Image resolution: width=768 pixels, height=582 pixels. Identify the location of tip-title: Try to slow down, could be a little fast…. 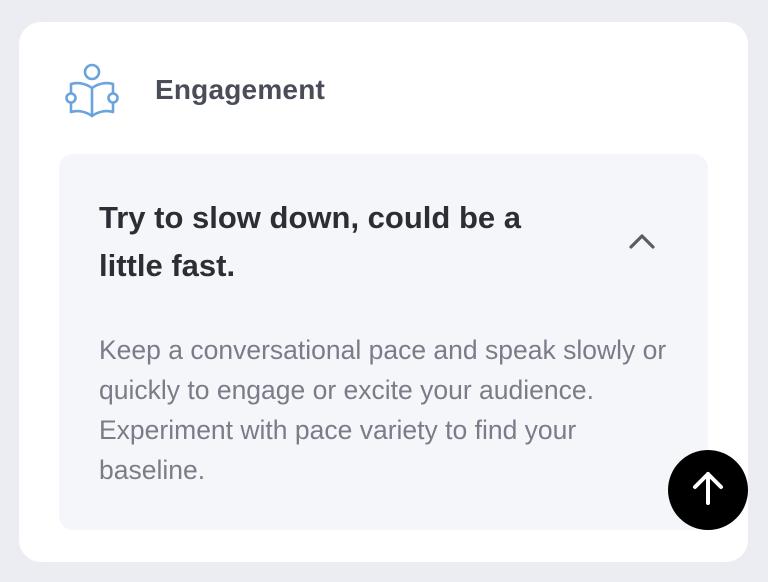
(310, 241).